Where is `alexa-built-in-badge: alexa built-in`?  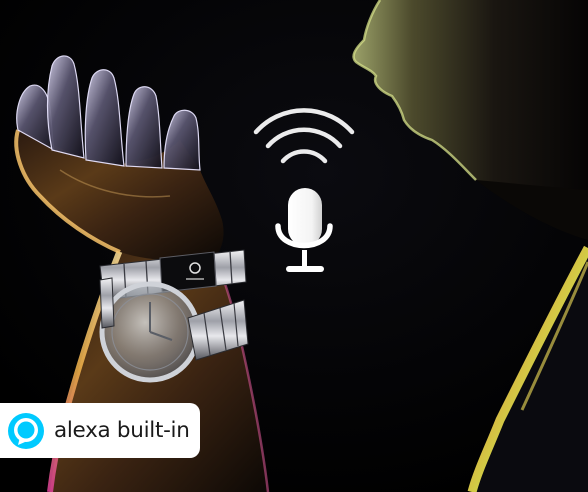 alexa-built-in-badge: alexa built-in is located at coordinates (100, 430).